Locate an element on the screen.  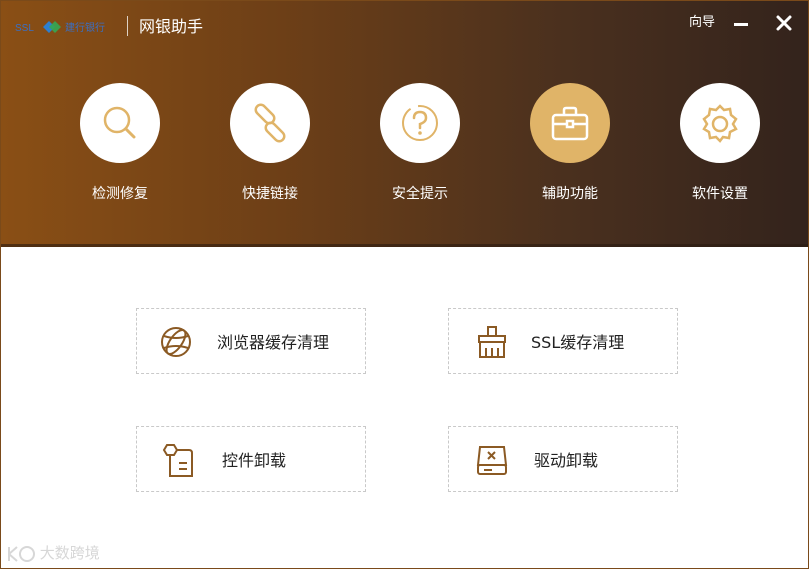
nav-label: 快捷链接 is located at coordinates (270, 194).